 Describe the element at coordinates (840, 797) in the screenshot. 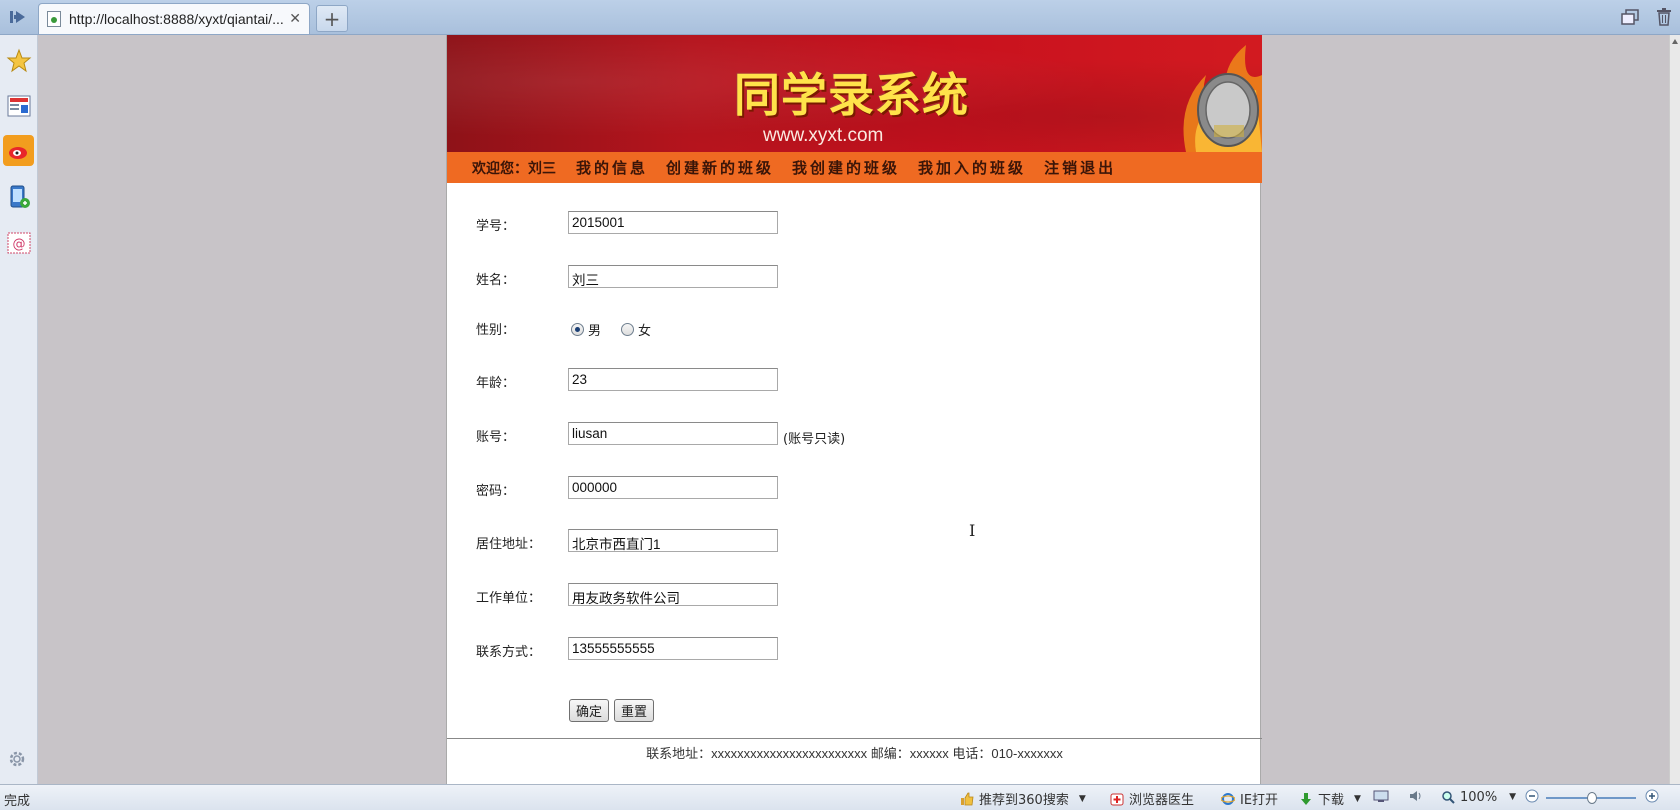

I see `status-bar: 完成 推荐到360搜索 ▼ 浏览器医生 IE打开 下载 ▼ 100% ▼` at that location.